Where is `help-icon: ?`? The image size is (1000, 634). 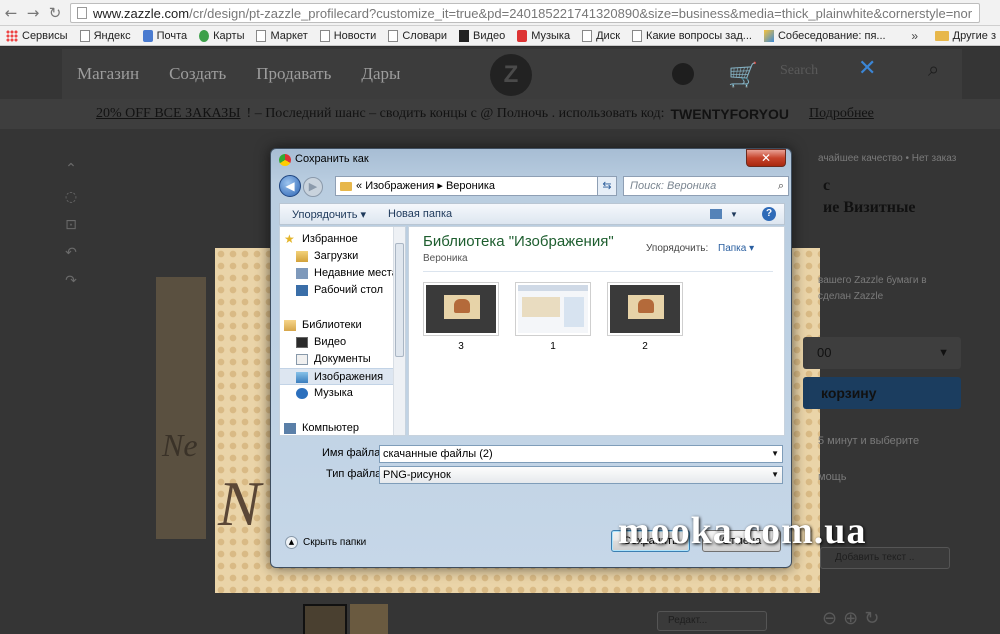
help-icon: ? is located at coordinates (769, 214).